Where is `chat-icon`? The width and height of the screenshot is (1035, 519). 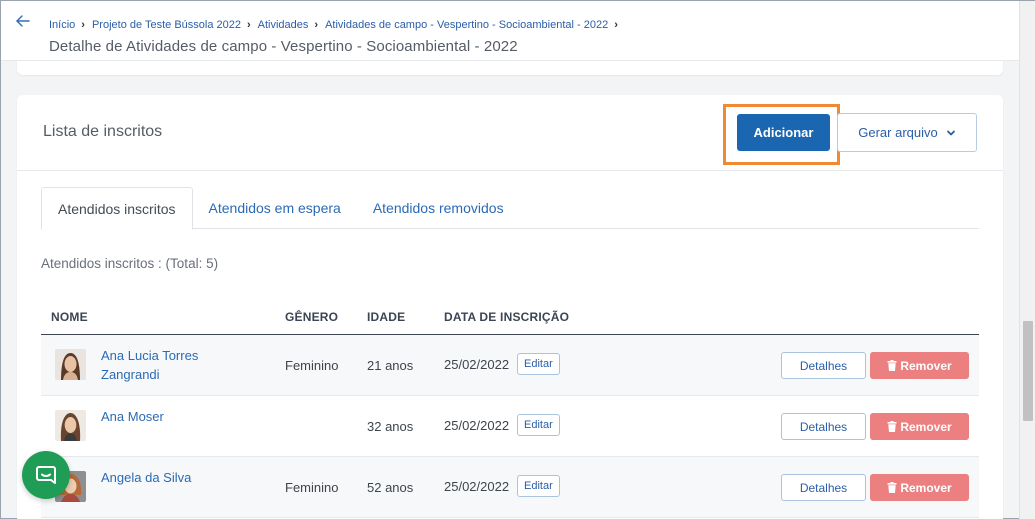
chat-icon is located at coordinates (46, 475).